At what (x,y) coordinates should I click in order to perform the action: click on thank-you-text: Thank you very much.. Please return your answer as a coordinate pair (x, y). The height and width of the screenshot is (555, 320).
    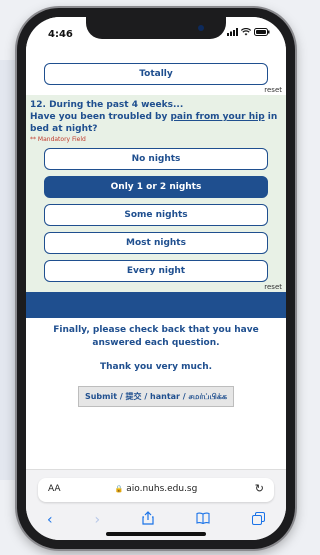
    Looking at the image, I should click on (156, 367).